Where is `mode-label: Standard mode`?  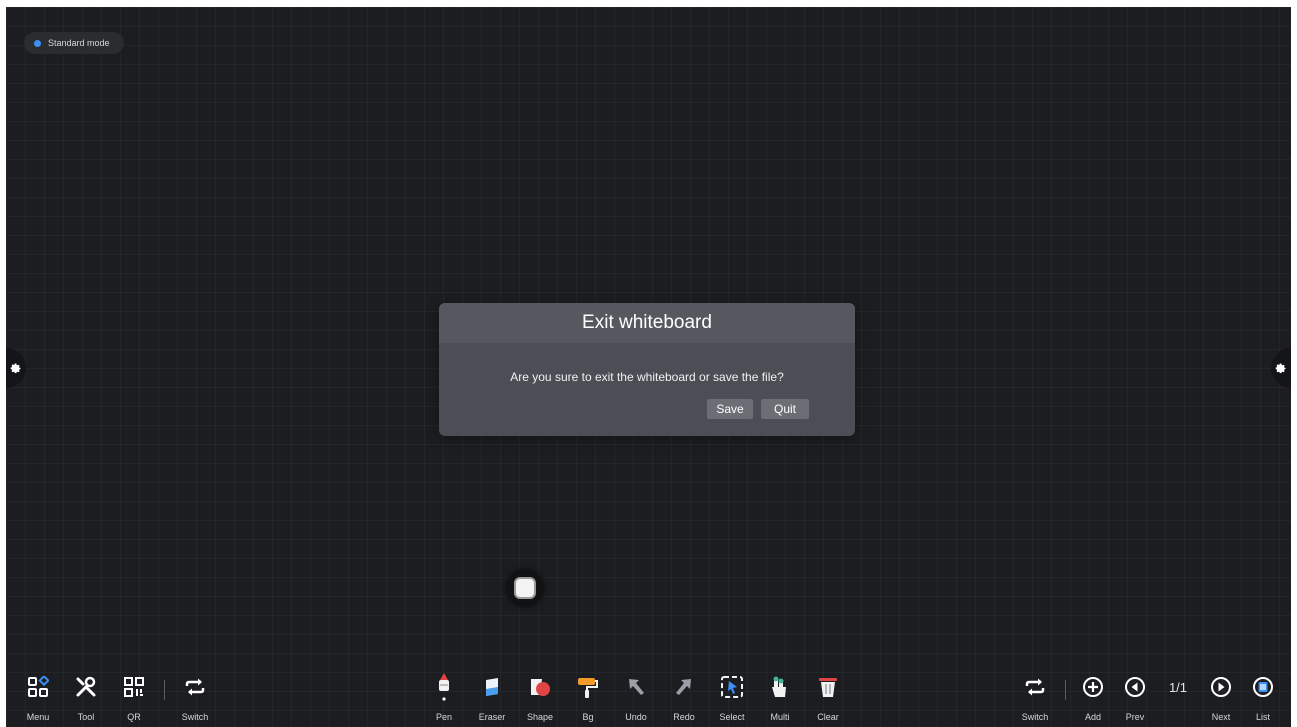
mode-label: Standard mode is located at coordinates (79, 43).